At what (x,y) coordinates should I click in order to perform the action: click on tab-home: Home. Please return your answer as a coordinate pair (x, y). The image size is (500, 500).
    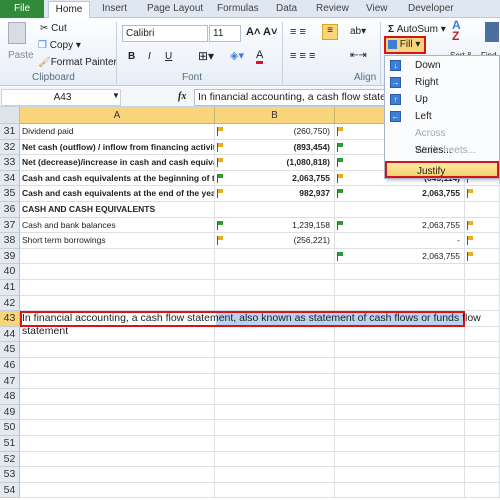
    Looking at the image, I should click on (69, 10).